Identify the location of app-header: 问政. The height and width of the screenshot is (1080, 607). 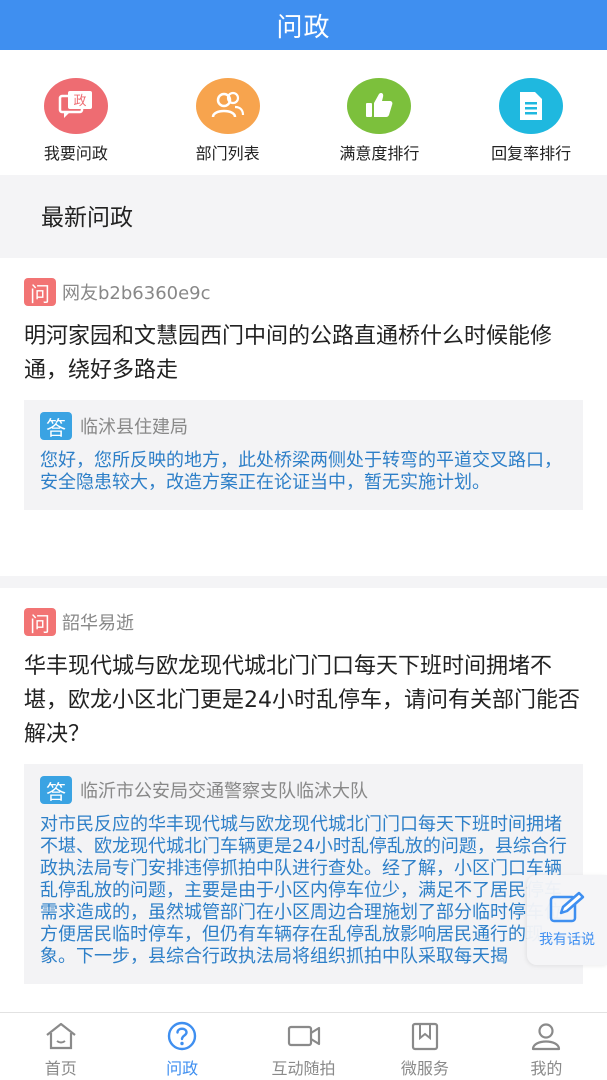
(303, 25).